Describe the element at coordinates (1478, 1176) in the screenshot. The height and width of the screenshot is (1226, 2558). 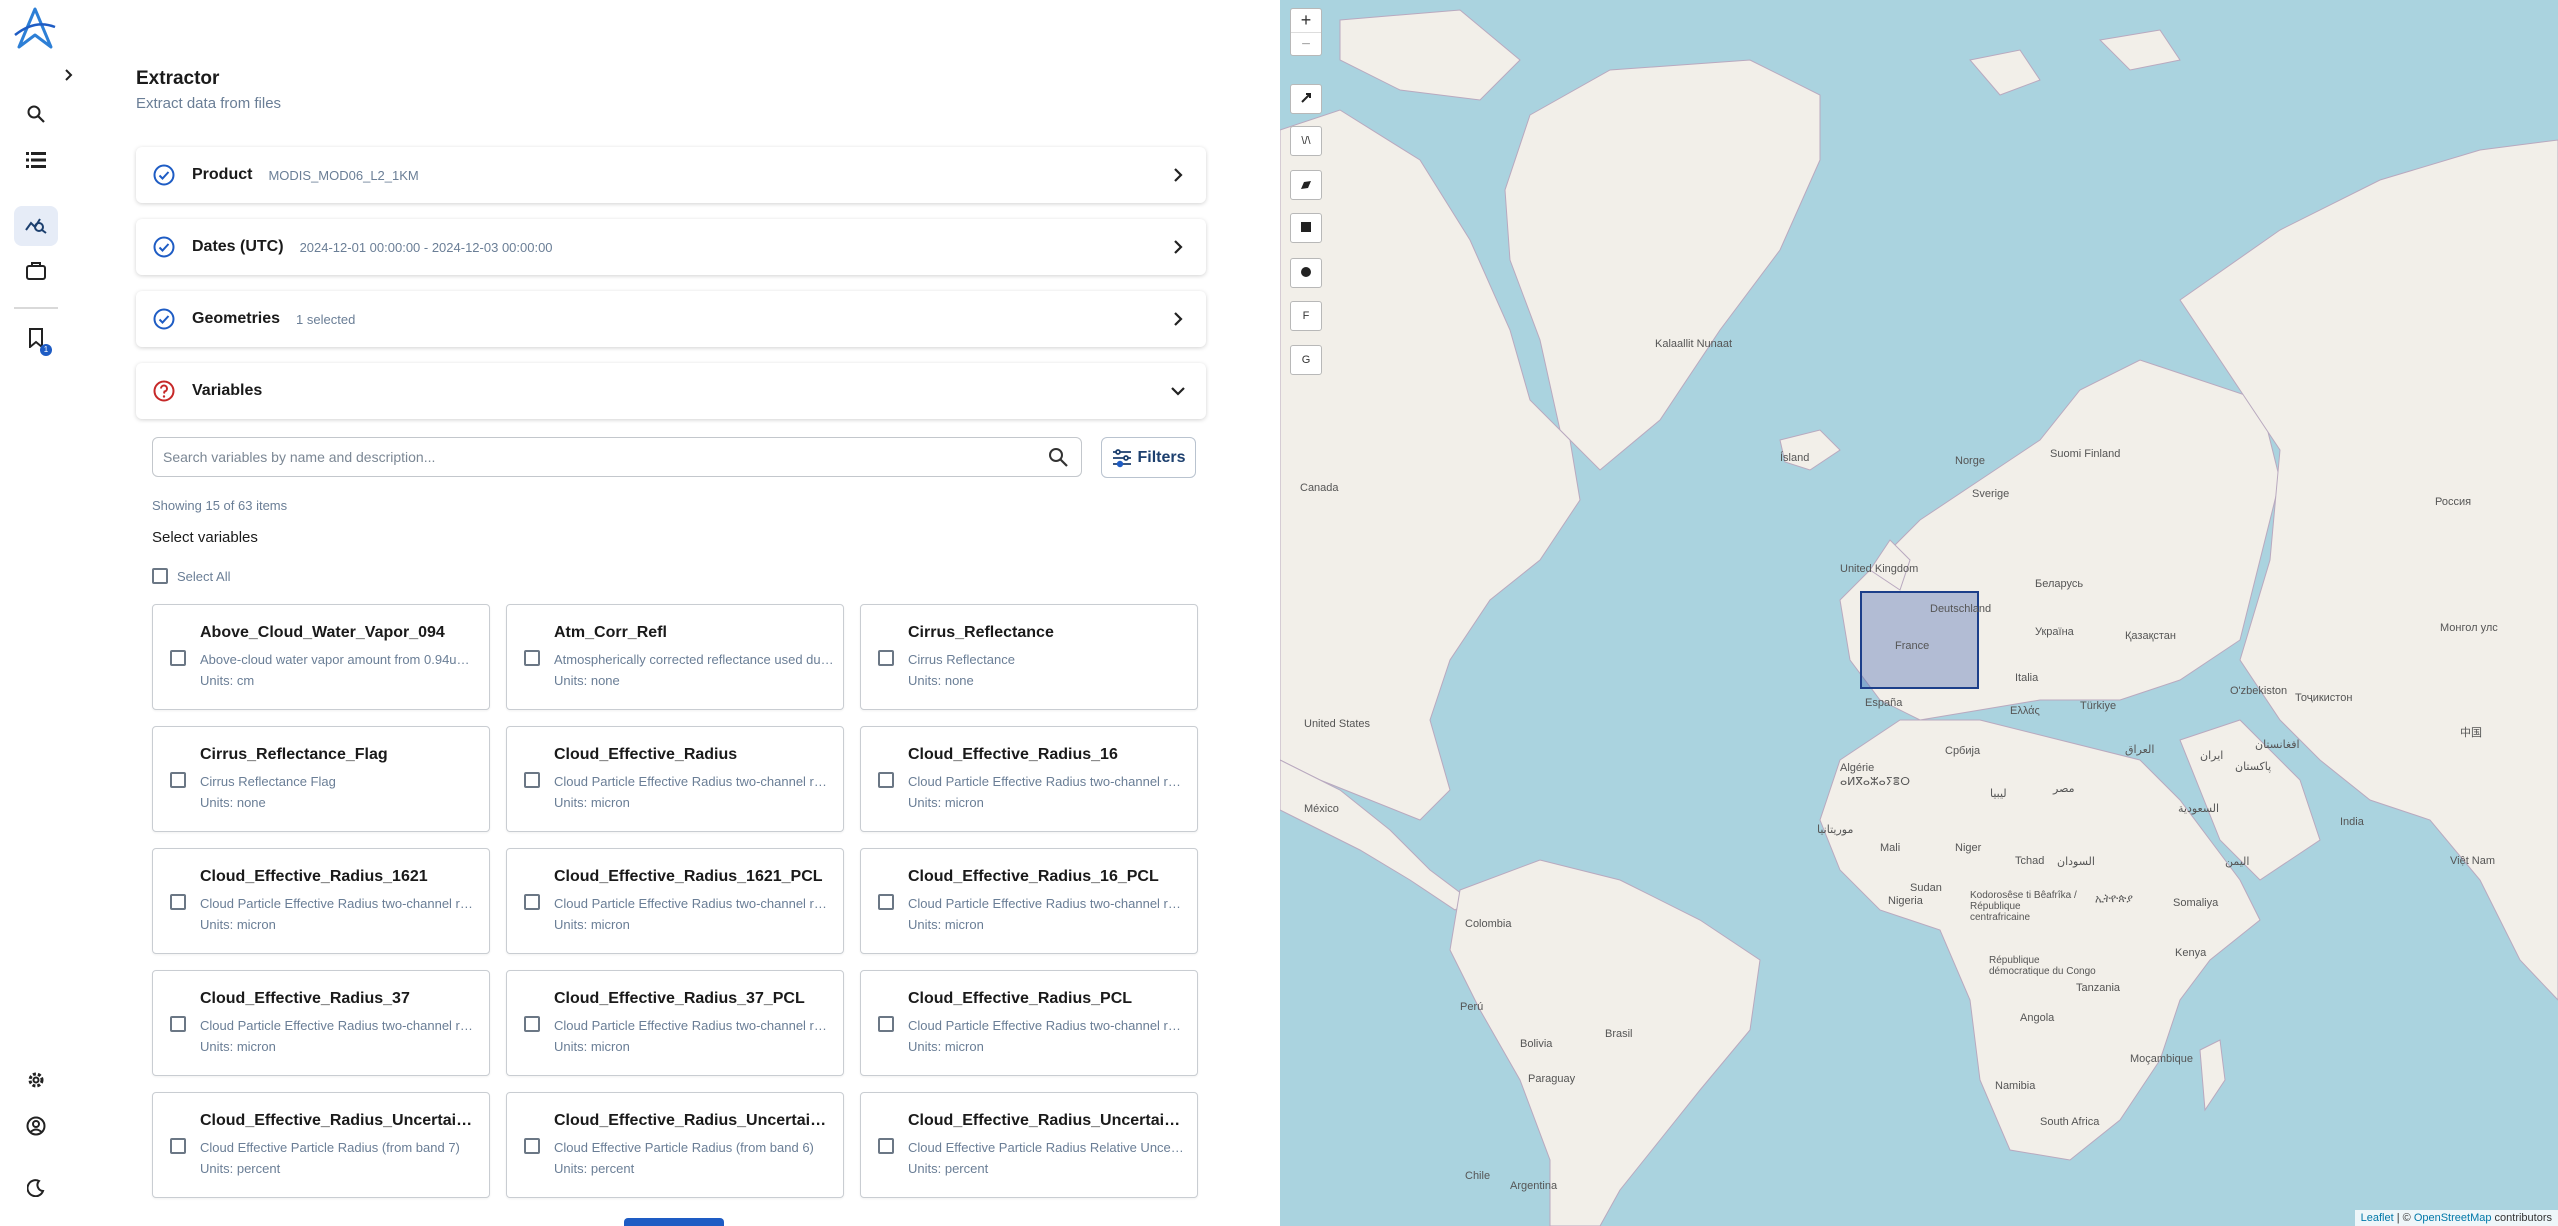
I see `map-place-label: Chile` at that location.